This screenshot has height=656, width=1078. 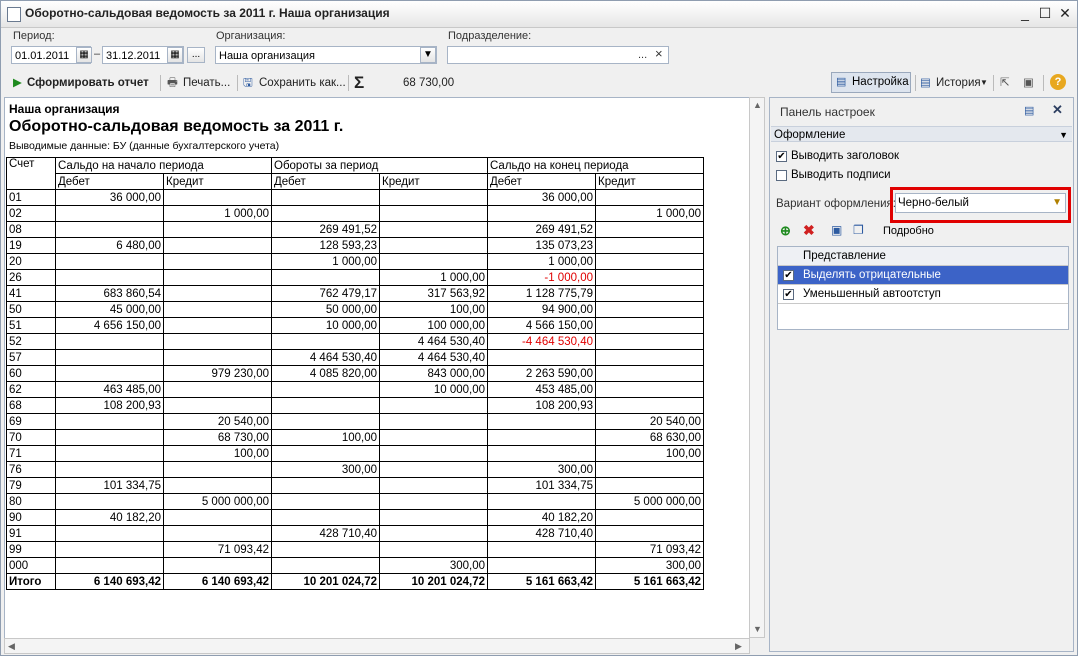 I want to click on table-row: 26 1 000,00 -1 000,00, so click(x=355, y=277).